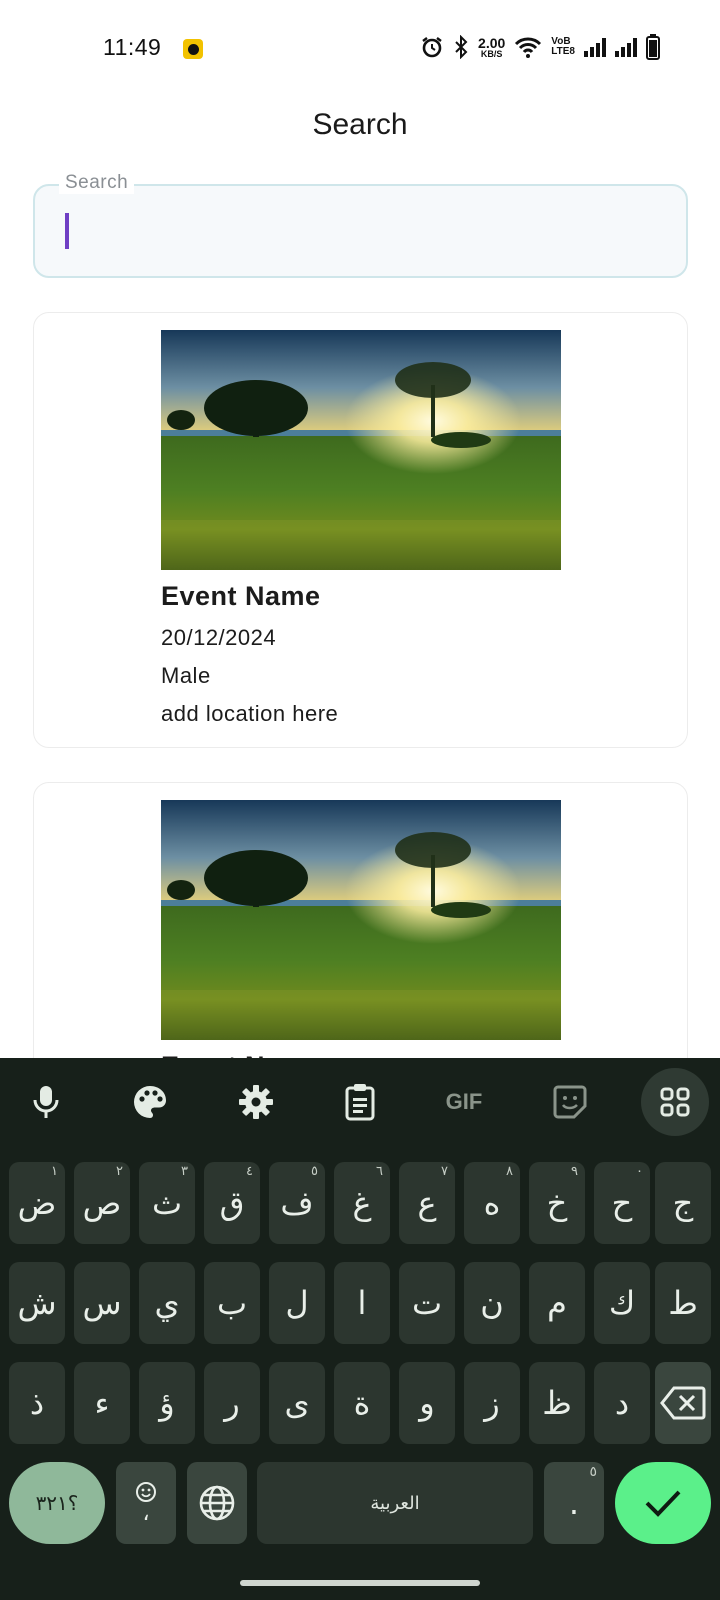  Describe the element at coordinates (492, 1203) in the screenshot. I see `key: ه٨` at that location.